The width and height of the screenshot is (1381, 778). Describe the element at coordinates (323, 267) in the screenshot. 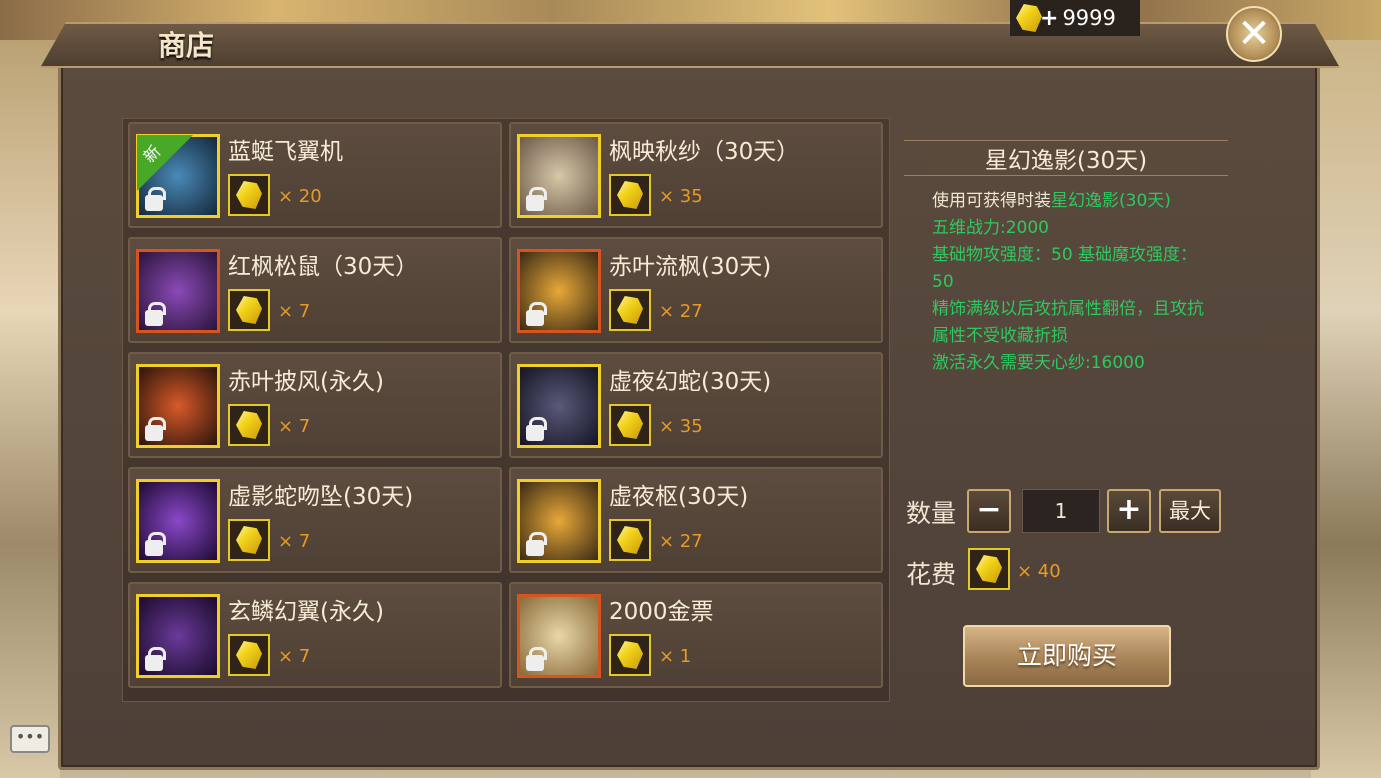

I see `item-name: 红枫松鼠（30天）` at that location.